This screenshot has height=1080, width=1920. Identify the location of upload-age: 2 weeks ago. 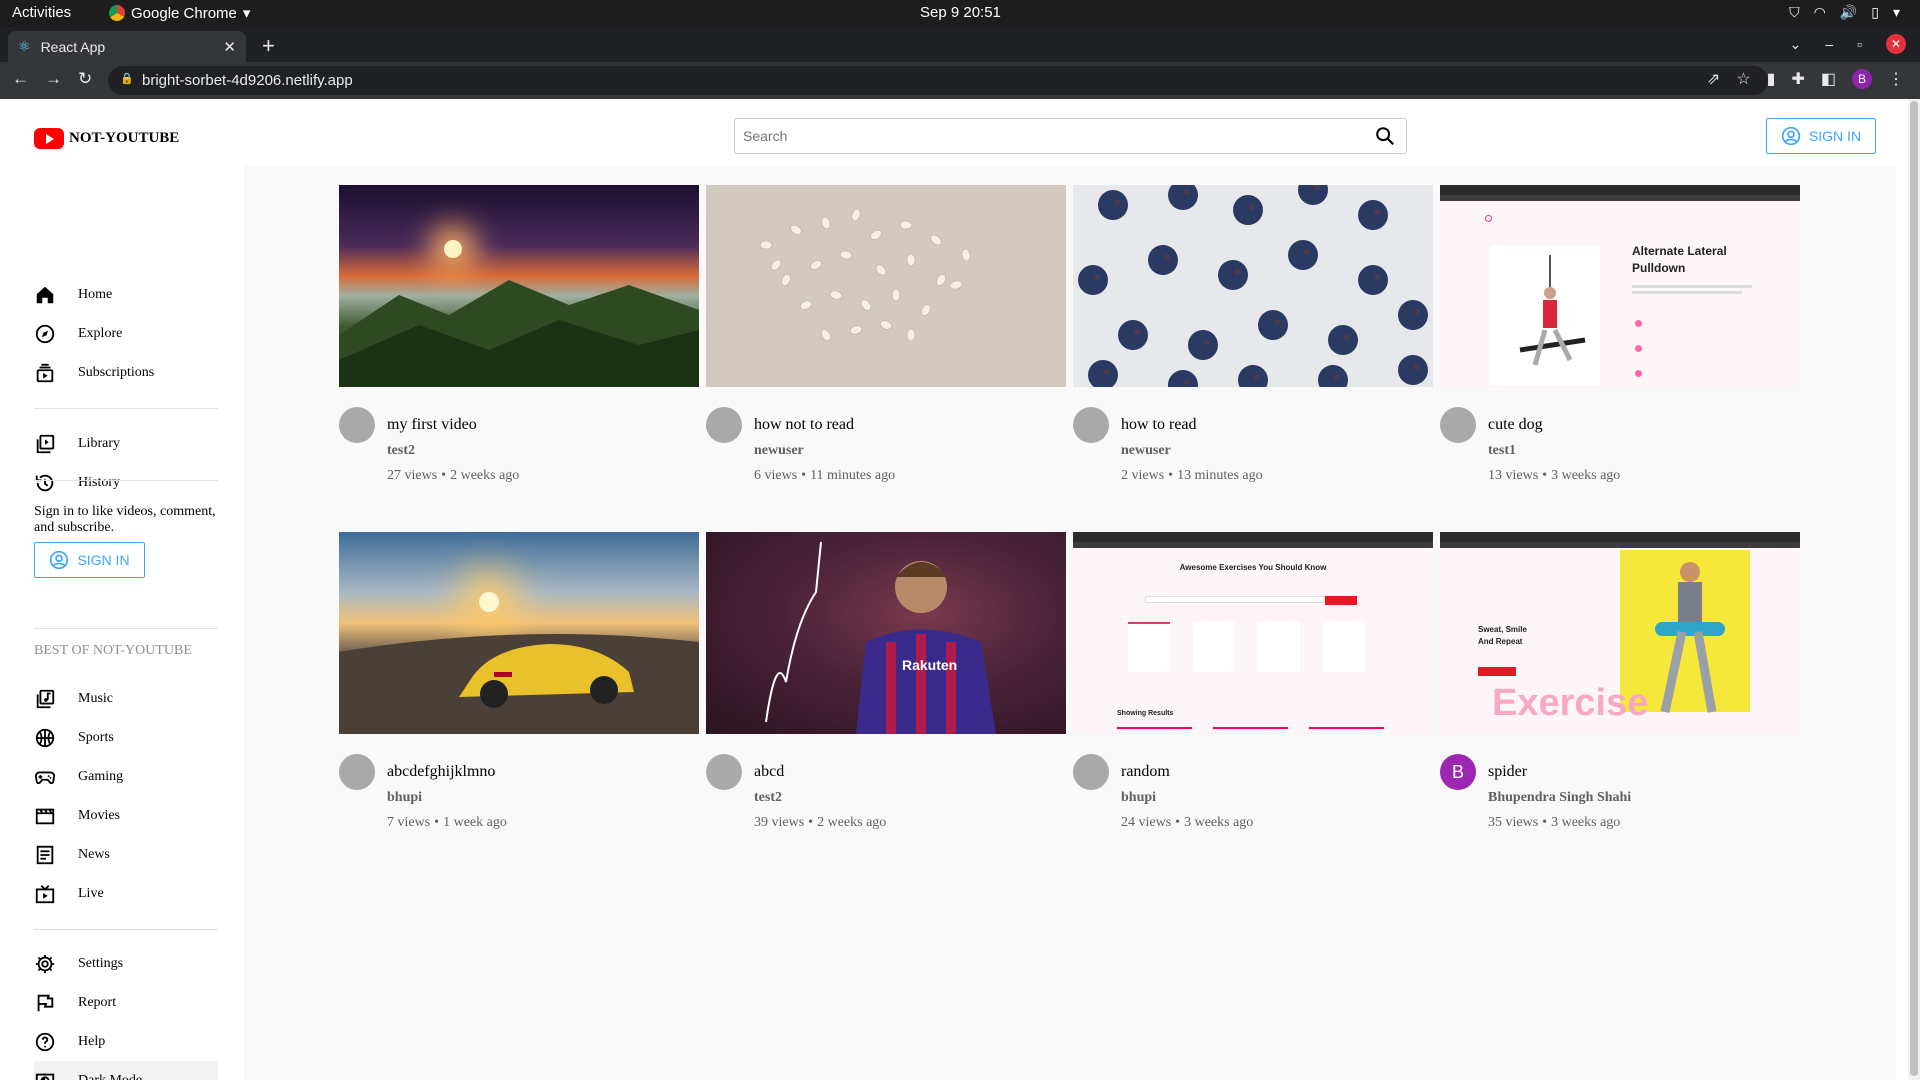
(485, 475).